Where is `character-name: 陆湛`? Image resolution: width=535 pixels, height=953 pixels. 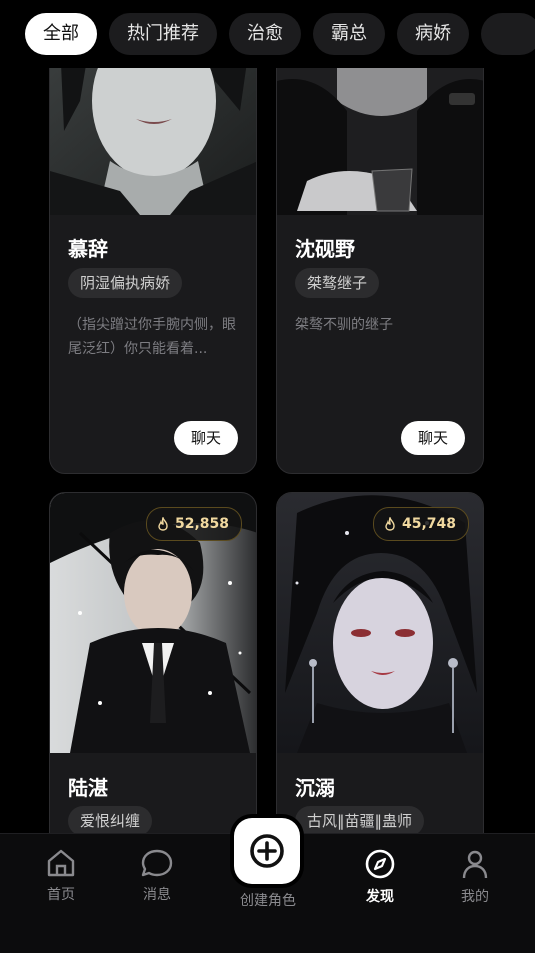
character-name: 陆湛 is located at coordinates (88, 788).